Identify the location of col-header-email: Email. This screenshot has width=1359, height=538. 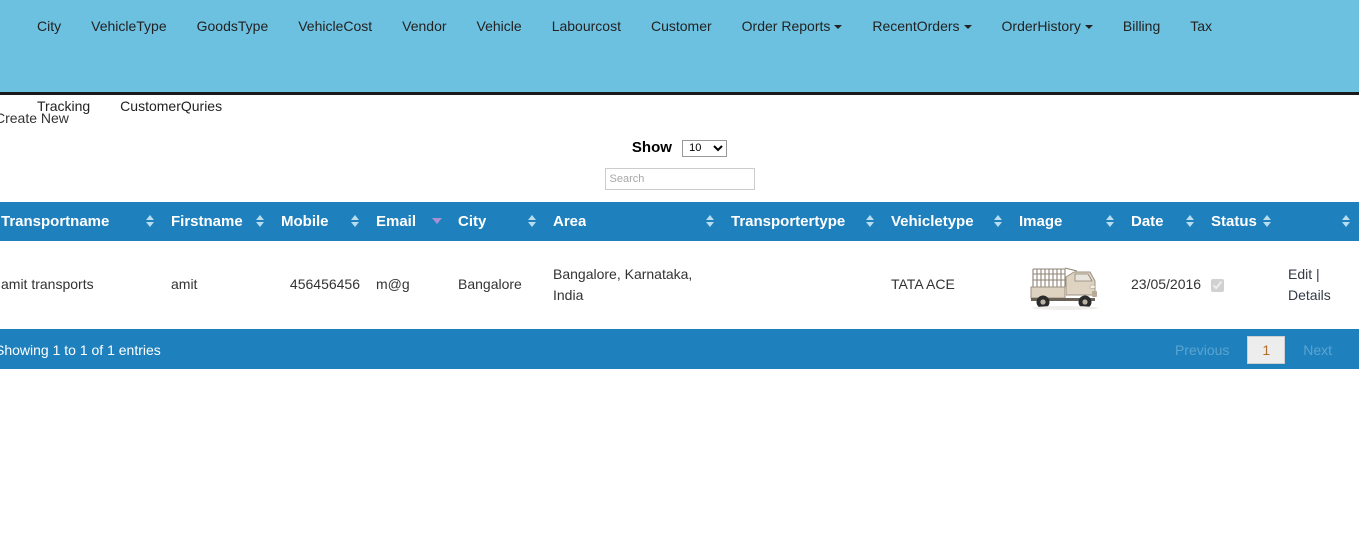
(409, 221).